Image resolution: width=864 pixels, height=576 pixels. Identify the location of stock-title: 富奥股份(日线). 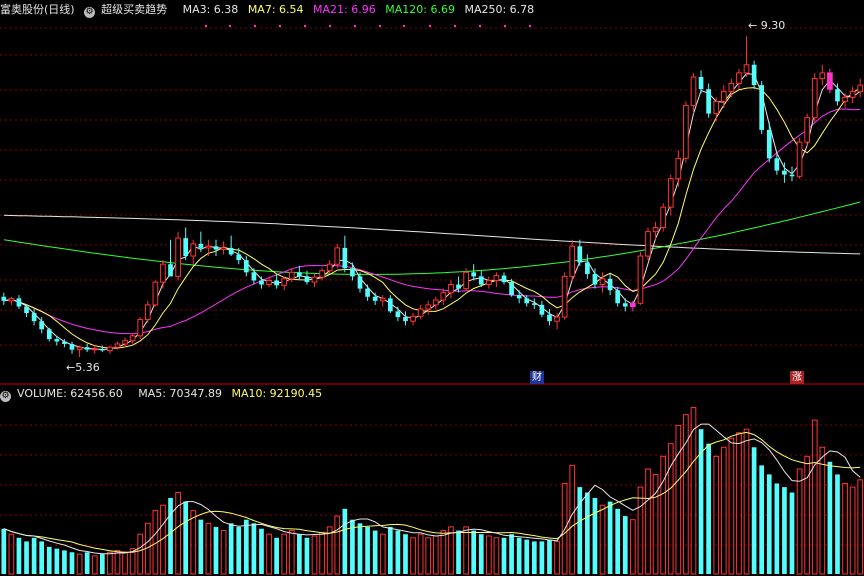
(37, 9).